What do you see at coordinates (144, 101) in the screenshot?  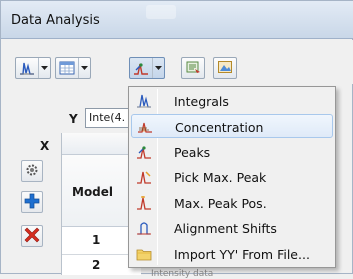 I see `integrals-icon` at bounding box center [144, 101].